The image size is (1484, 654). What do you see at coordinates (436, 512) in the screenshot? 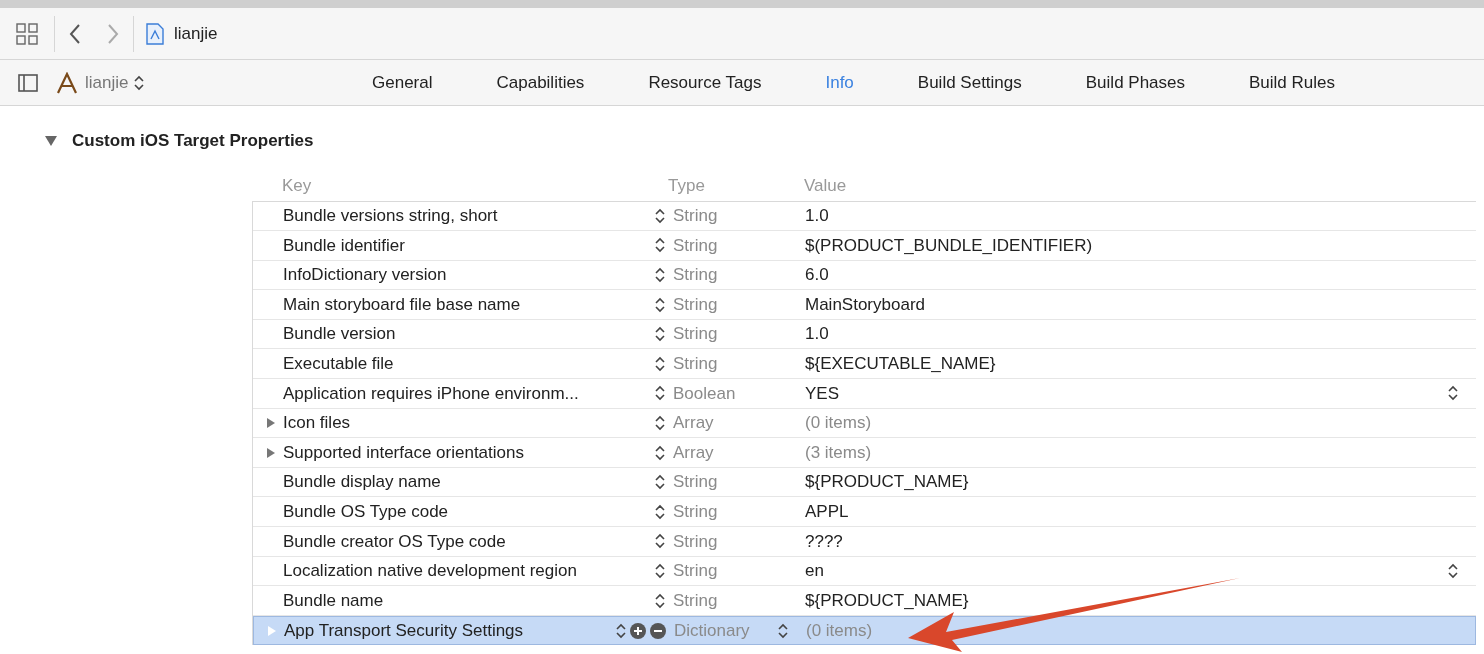
I see `property-key: Bundle OS Type code` at bounding box center [436, 512].